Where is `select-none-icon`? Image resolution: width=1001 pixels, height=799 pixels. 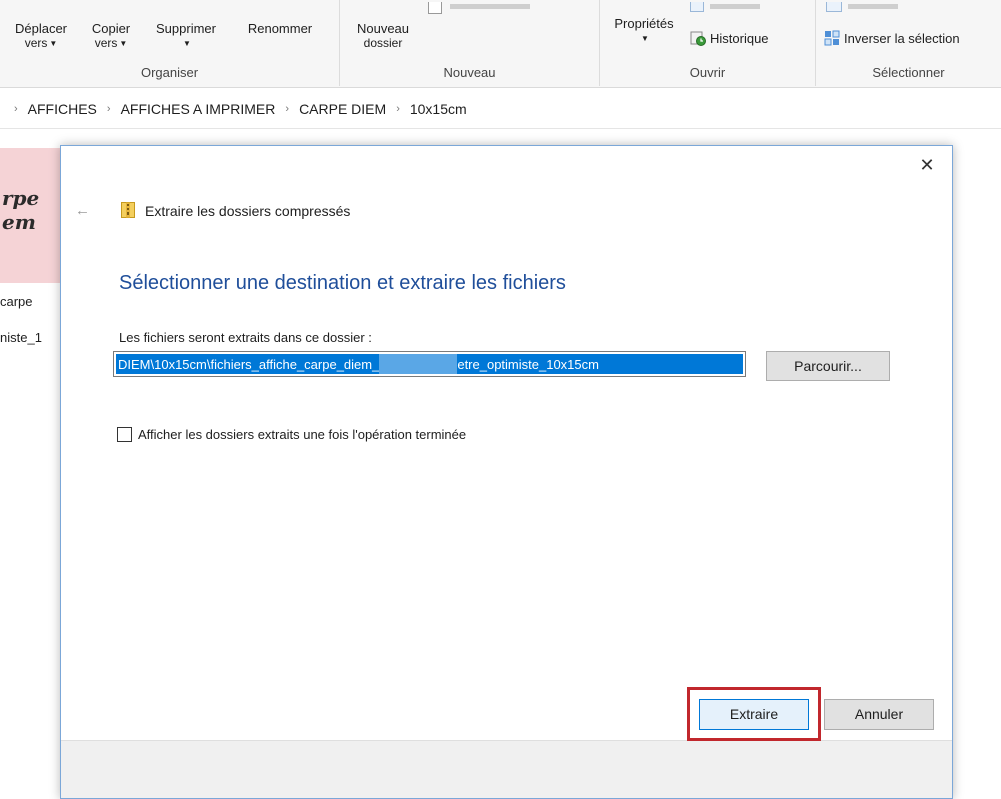 select-none-icon is located at coordinates (834, 7).